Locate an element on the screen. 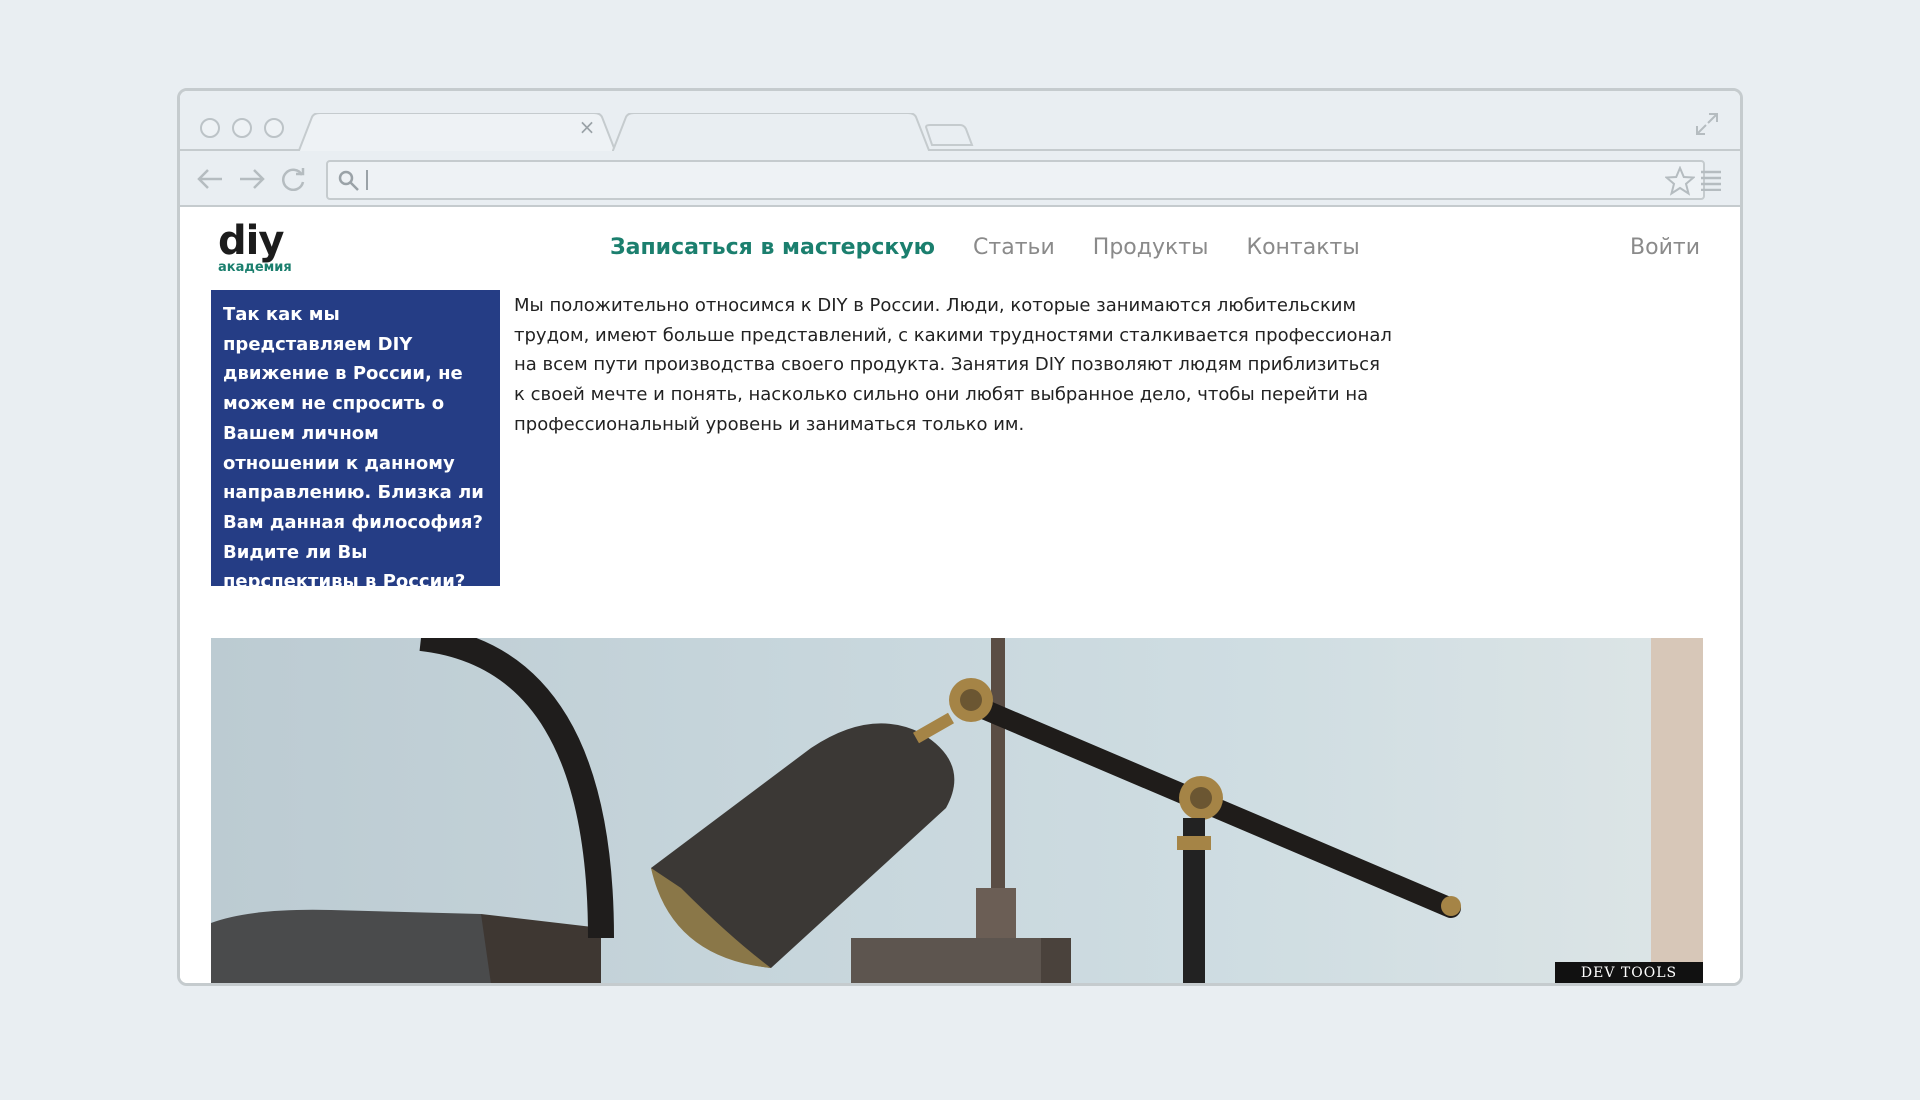 The height and width of the screenshot is (1100, 1920). back-arrow-icon is located at coordinates (210, 179).